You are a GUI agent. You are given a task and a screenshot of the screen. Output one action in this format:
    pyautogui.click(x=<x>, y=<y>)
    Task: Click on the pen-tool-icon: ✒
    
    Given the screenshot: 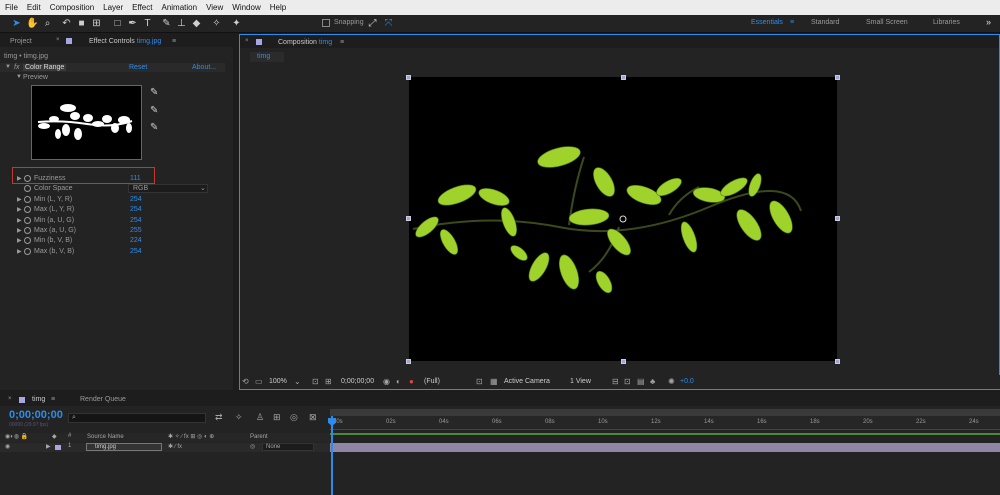 What is the action you would take?
    pyautogui.click(x=132, y=23)
    